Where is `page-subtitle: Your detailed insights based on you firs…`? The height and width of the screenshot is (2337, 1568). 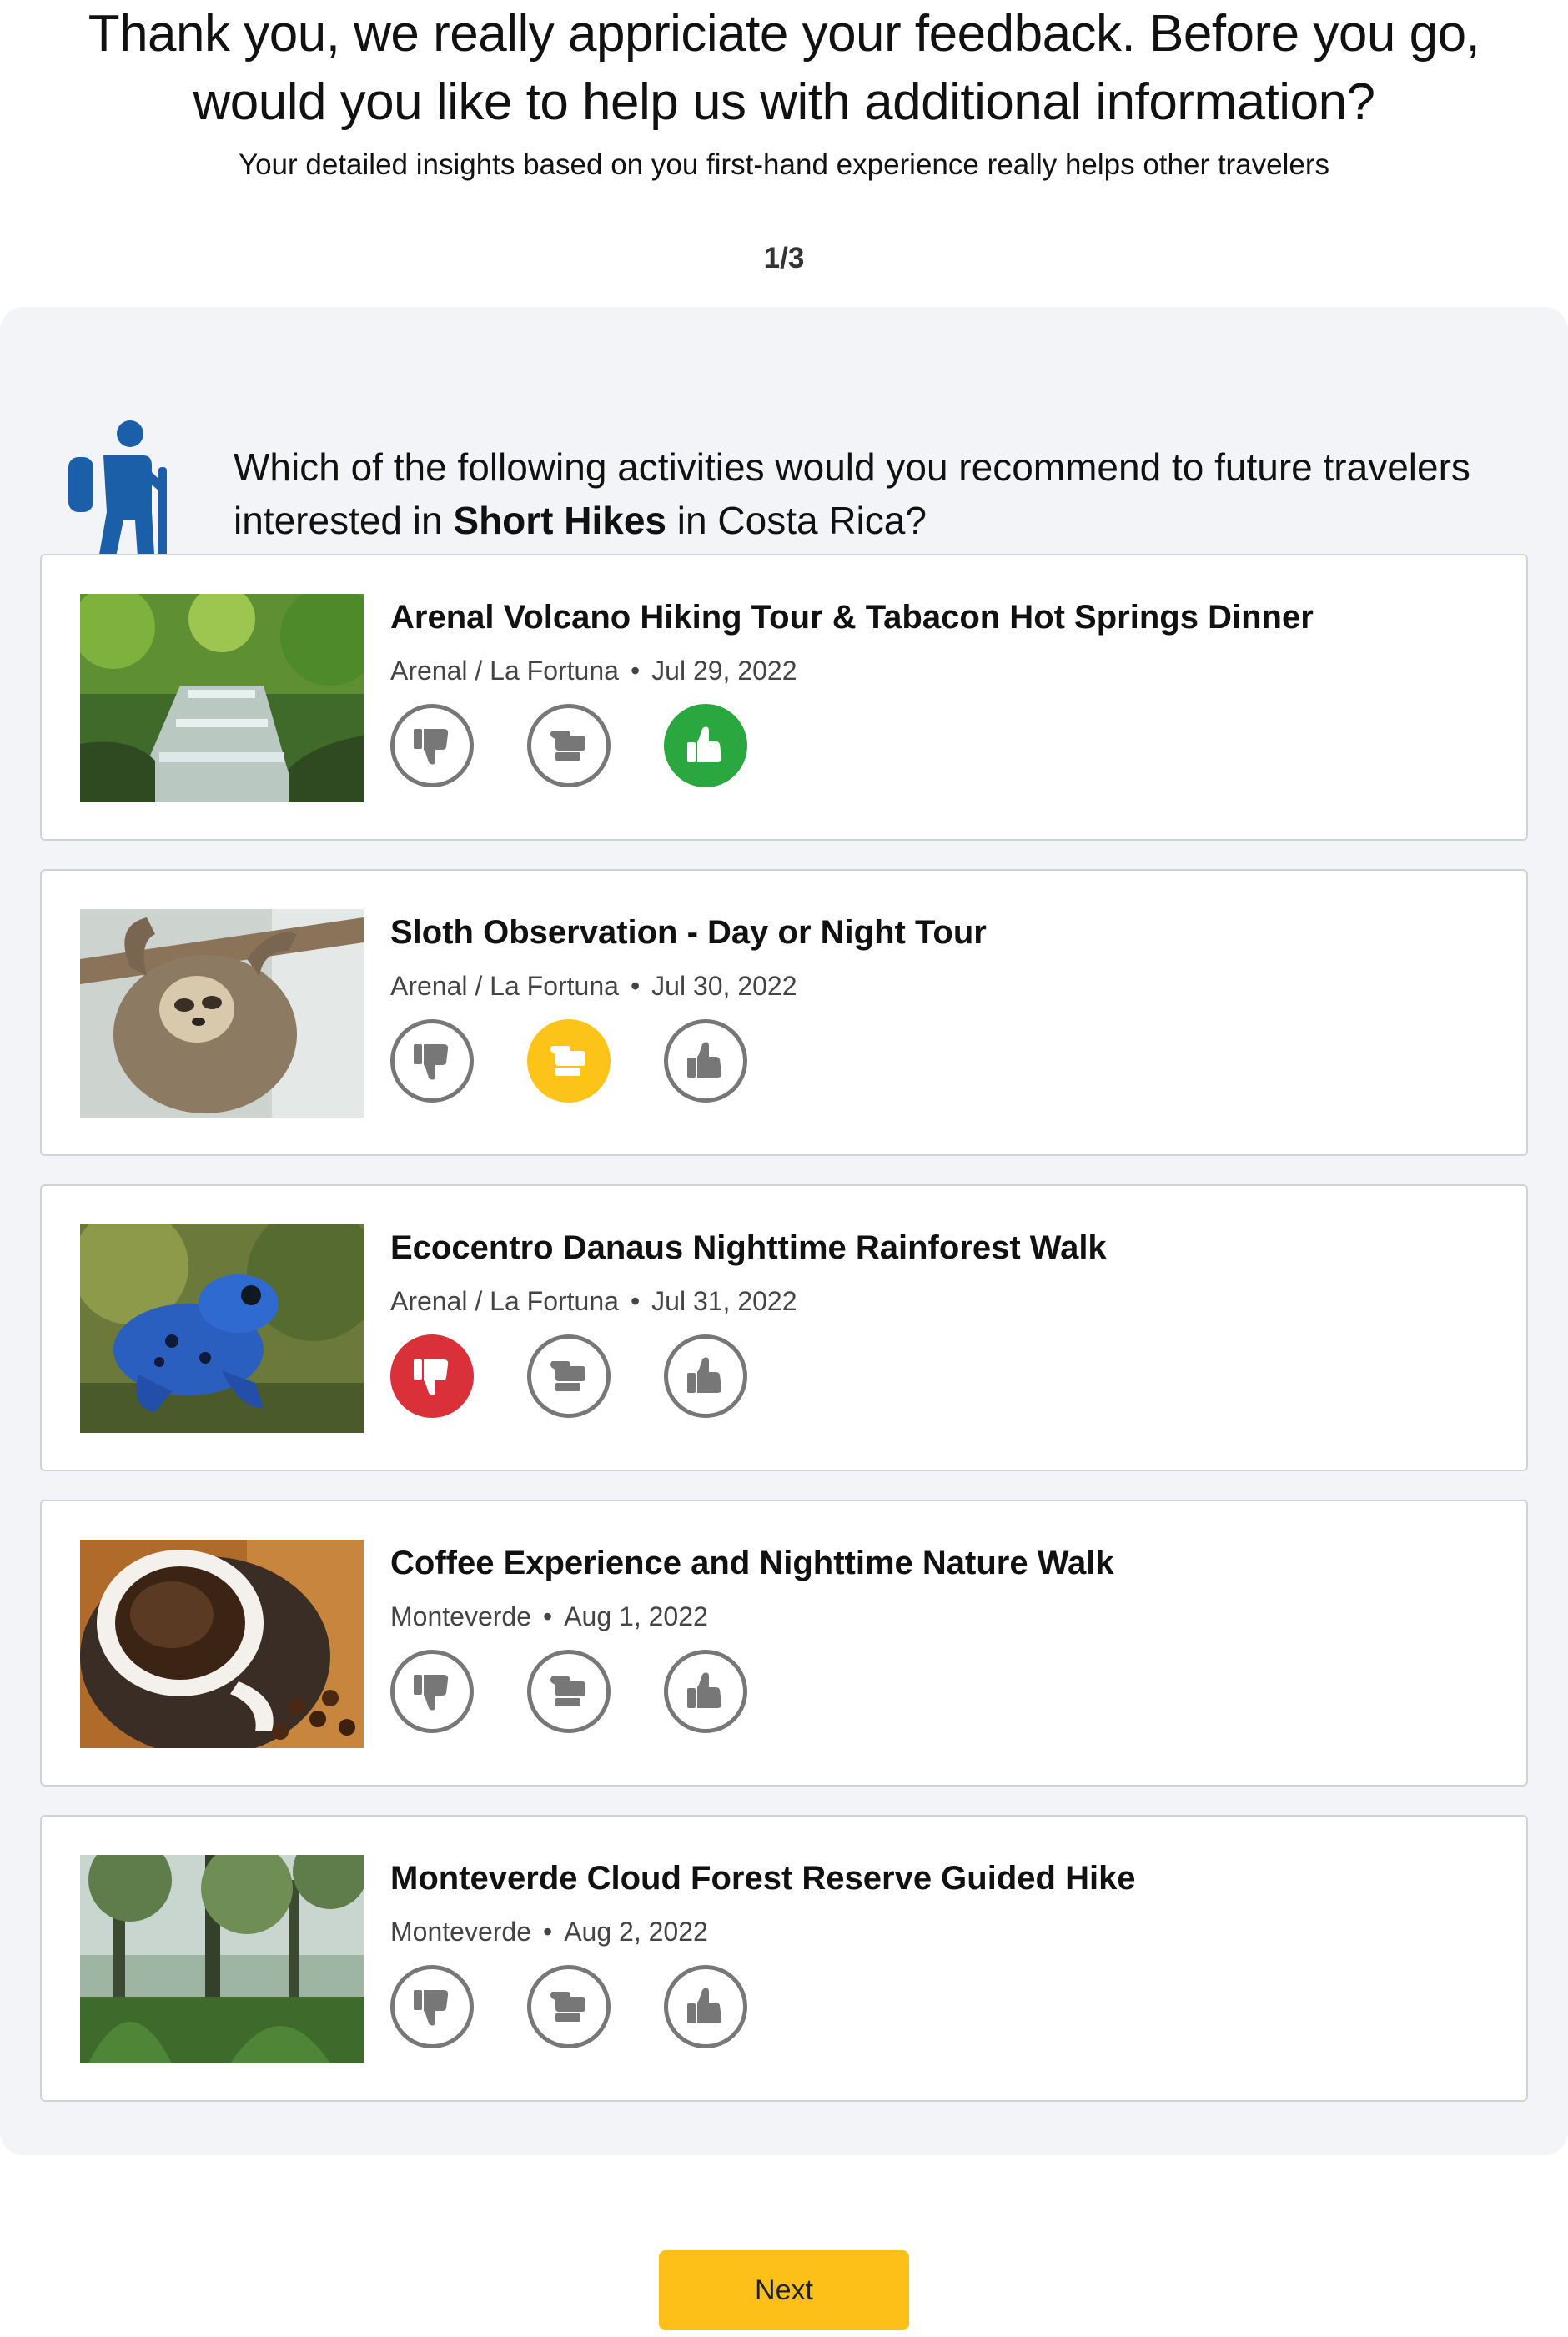
page-subtitle: Your detailed insights based on you firs… is located at coordinates (784, 164).